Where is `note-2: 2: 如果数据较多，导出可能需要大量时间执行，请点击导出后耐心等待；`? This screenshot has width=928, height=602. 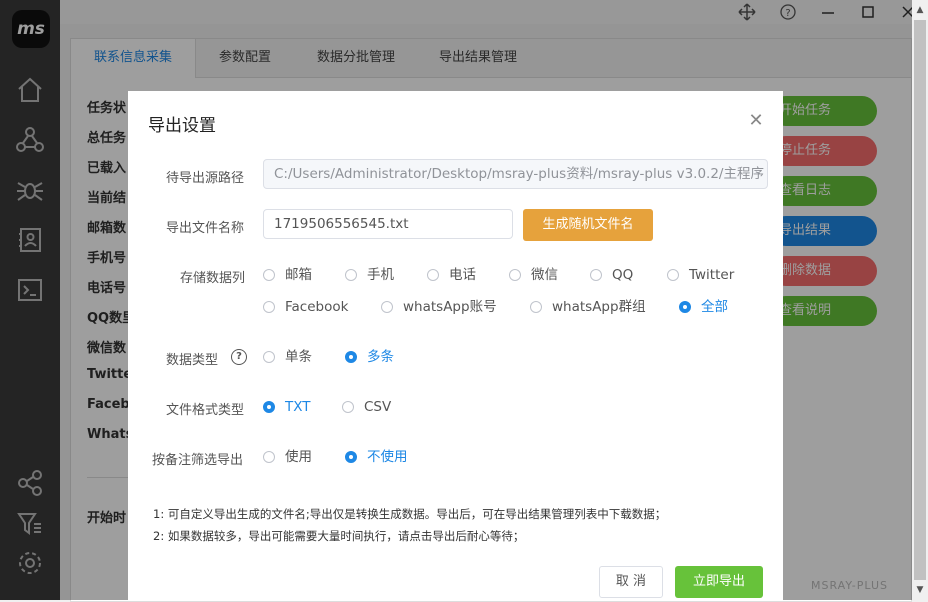
note-2: 2: 如果数据较多，导出可能需要大量时间执行，请点击导出后耐心等待； is located at coordinates (339, 536).